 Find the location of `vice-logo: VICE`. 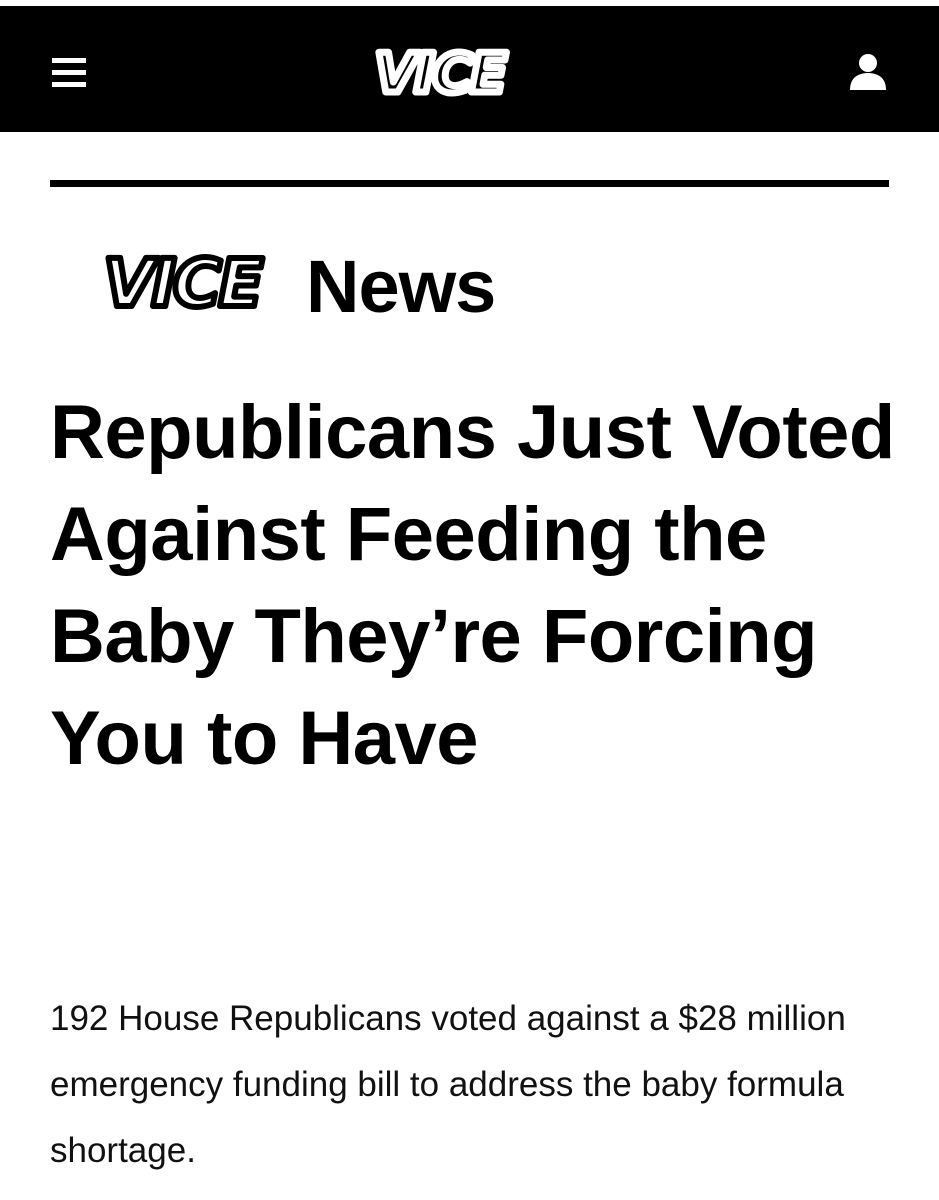

vice-logo: VICE is located at coordinates (442, 74).